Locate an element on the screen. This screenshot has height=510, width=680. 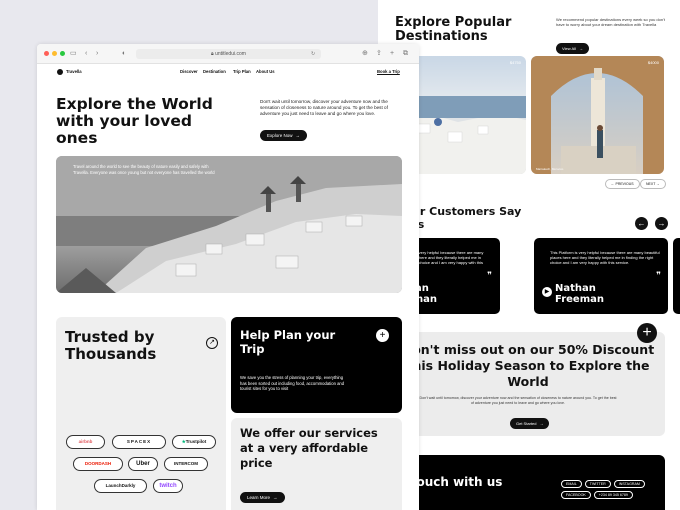
explore-now-label: Explore Now is located at coordinates (280, 135).